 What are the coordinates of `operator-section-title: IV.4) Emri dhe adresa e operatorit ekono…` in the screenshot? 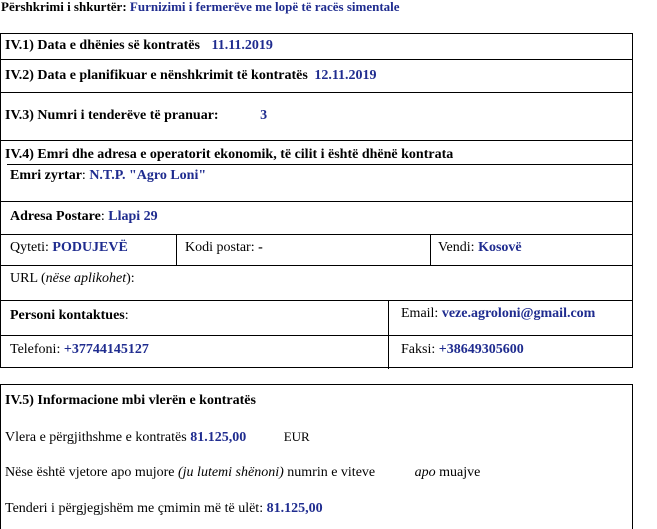 It's located at (229, 154).